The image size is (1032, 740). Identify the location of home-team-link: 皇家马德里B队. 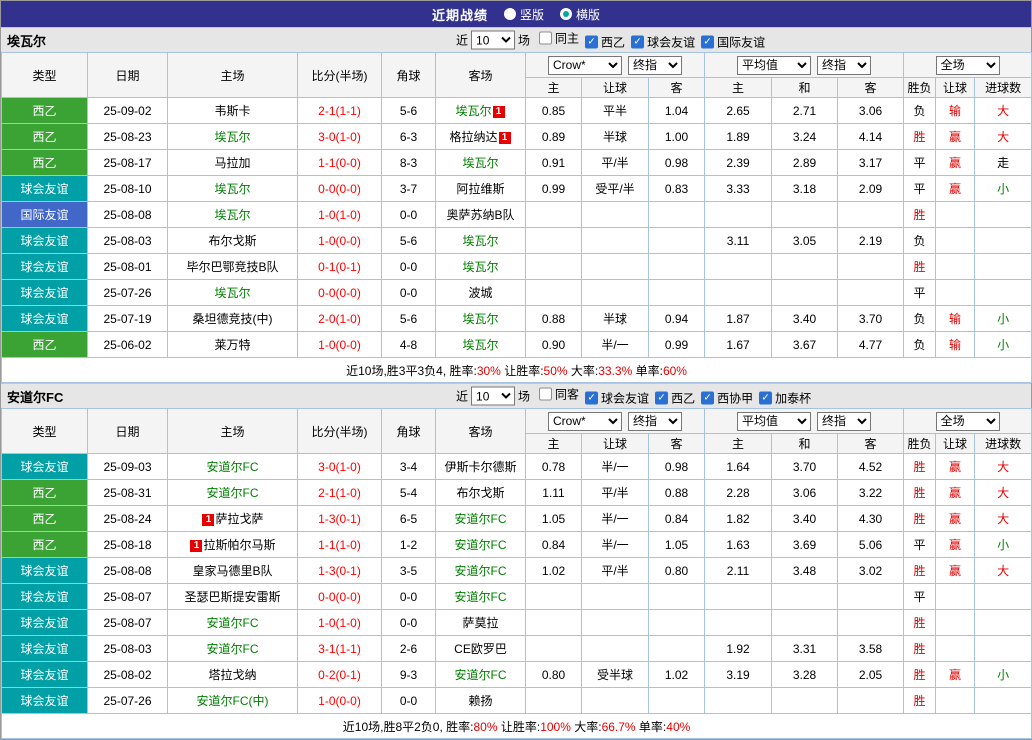
(232, 571).